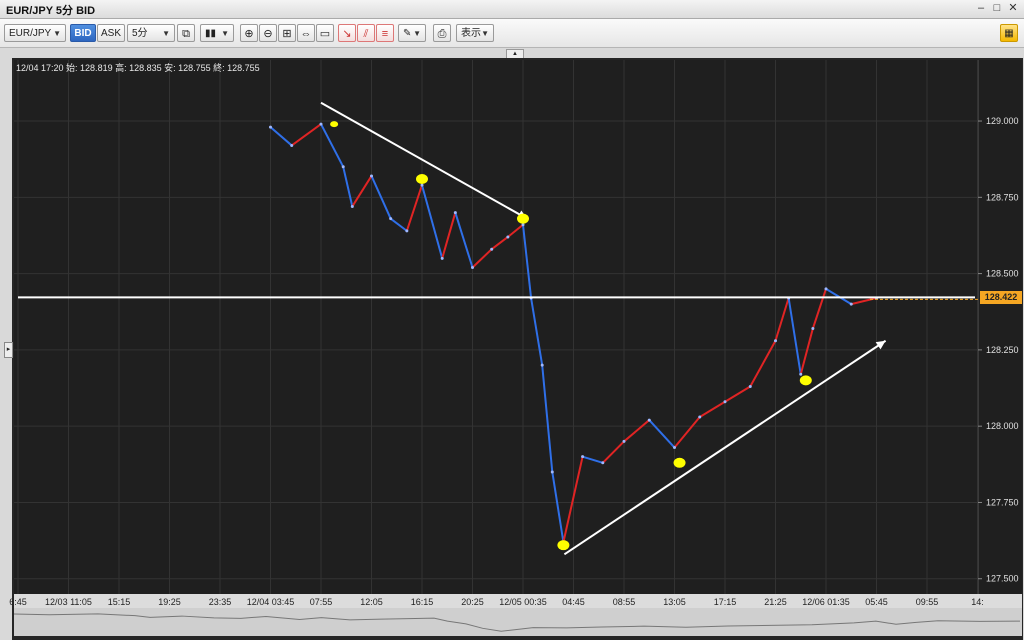 This screenshot has width=1024, height=640. Describe the element at coordinates (523, 602) in the screenshot. I see `x-tick-label: 12/05 00:35` at that location.